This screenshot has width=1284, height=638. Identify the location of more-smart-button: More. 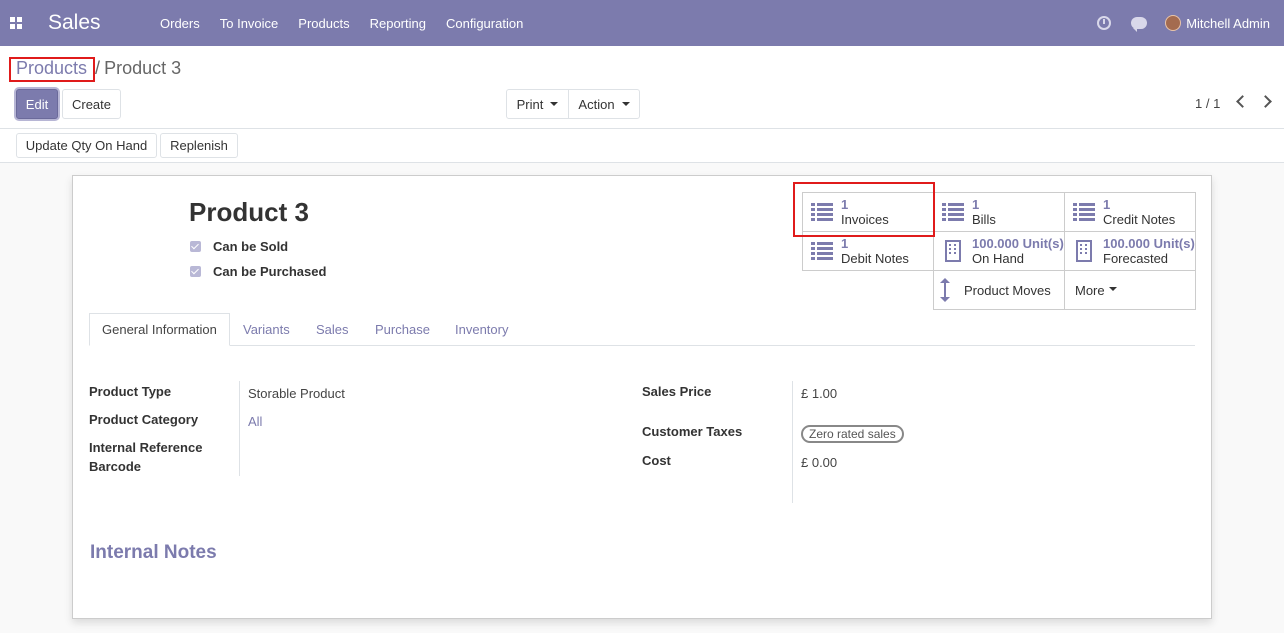
(1130, 290).